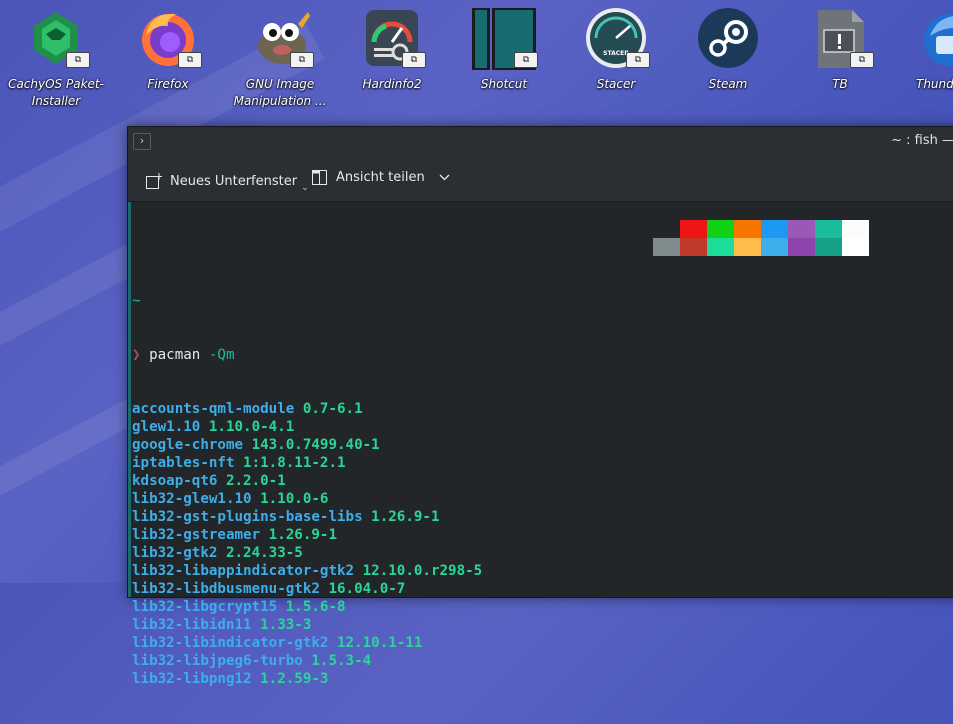 The height and width of the screenshot is (724, 953). I want to click on package-name: lib32-libidn11, so click(192, 625).